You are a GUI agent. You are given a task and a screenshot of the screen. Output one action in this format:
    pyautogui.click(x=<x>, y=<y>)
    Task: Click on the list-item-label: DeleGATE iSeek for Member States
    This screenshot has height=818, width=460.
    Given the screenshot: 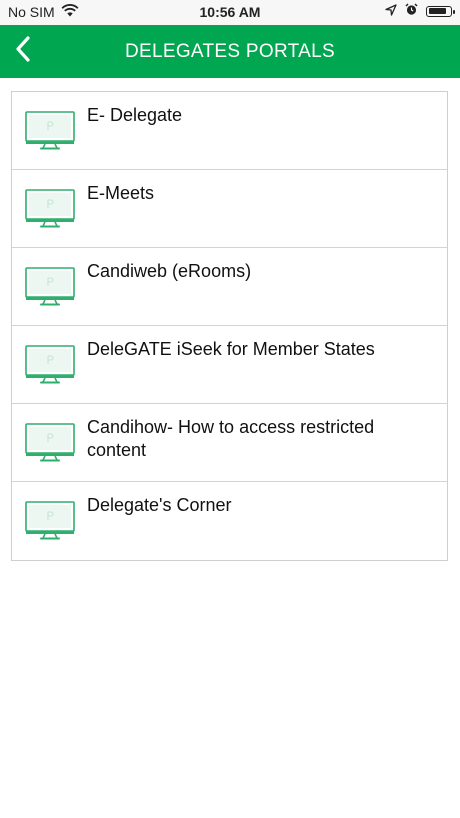 What is the action you would take?
    pyautogui.click(x=231, y=349)
    